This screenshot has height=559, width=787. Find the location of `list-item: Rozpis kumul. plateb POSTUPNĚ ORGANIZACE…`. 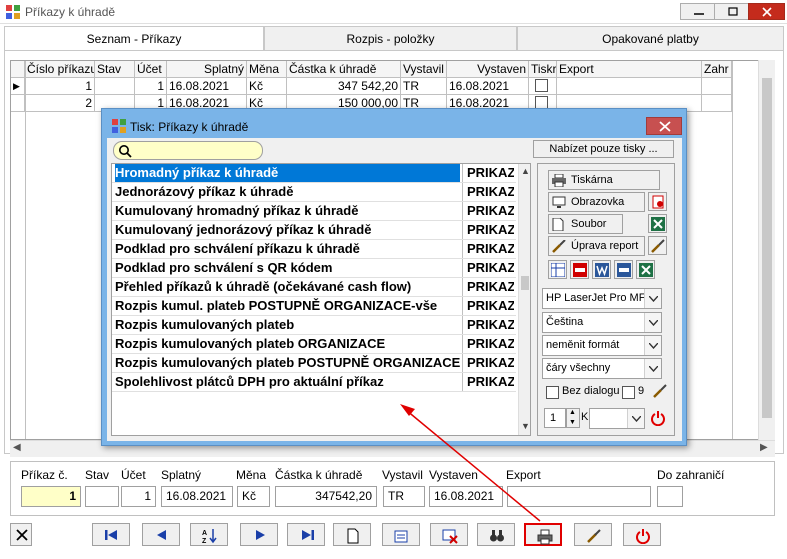

list-item: Rozpis kumul. plateb POSTUPNĚ ORGANIZACE… is located at coordinates (314, 306).